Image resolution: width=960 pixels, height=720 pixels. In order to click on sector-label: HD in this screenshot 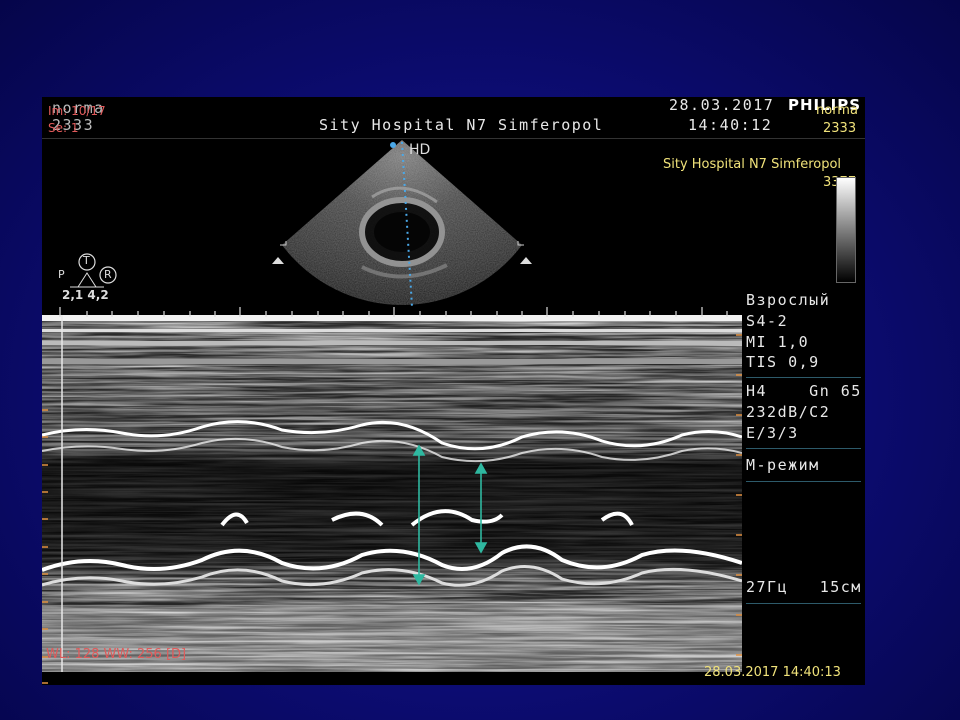, I will do `click(420, 150)`.